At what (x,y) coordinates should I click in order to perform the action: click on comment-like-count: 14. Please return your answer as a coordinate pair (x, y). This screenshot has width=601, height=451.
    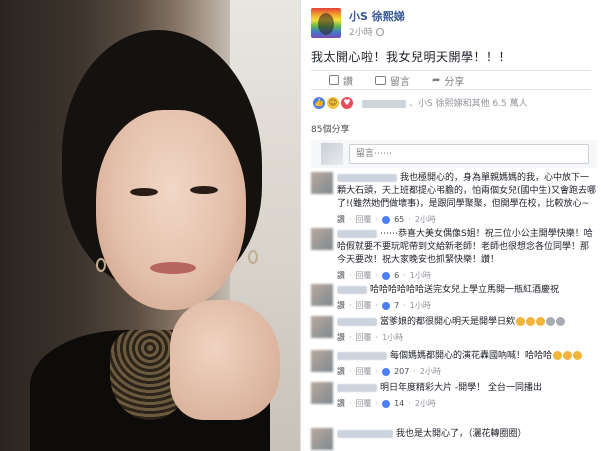
    Looking at the image, I should click on (399, 403).